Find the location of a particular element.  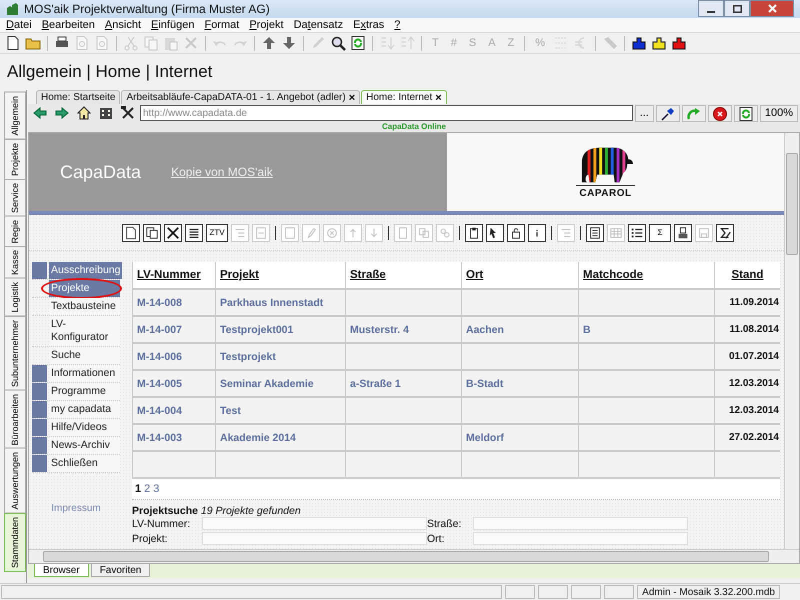

side-tab: Logistik is located at coordinates (15, 297).